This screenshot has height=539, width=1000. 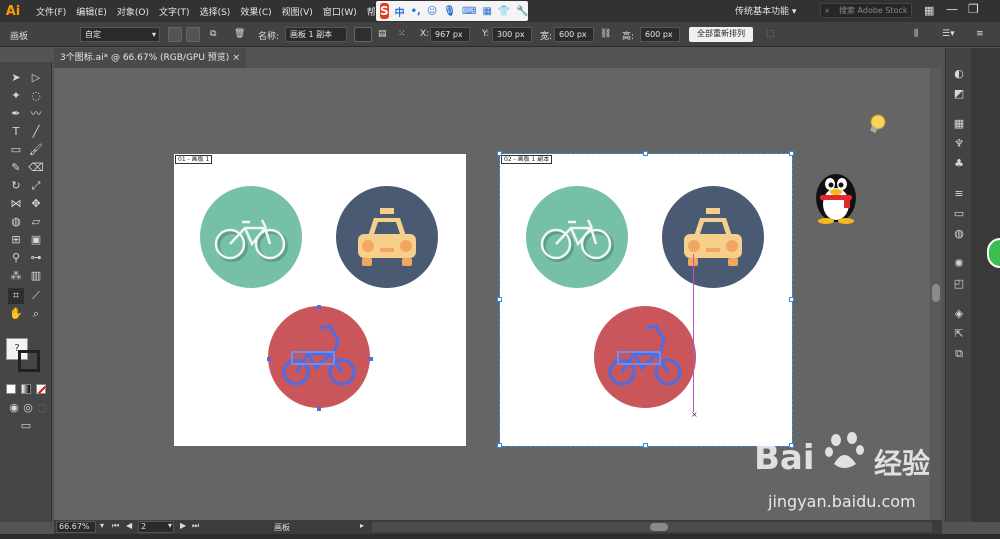 I want to click on artboard-grid-icon: ⬚, so click(x=770, y=34).